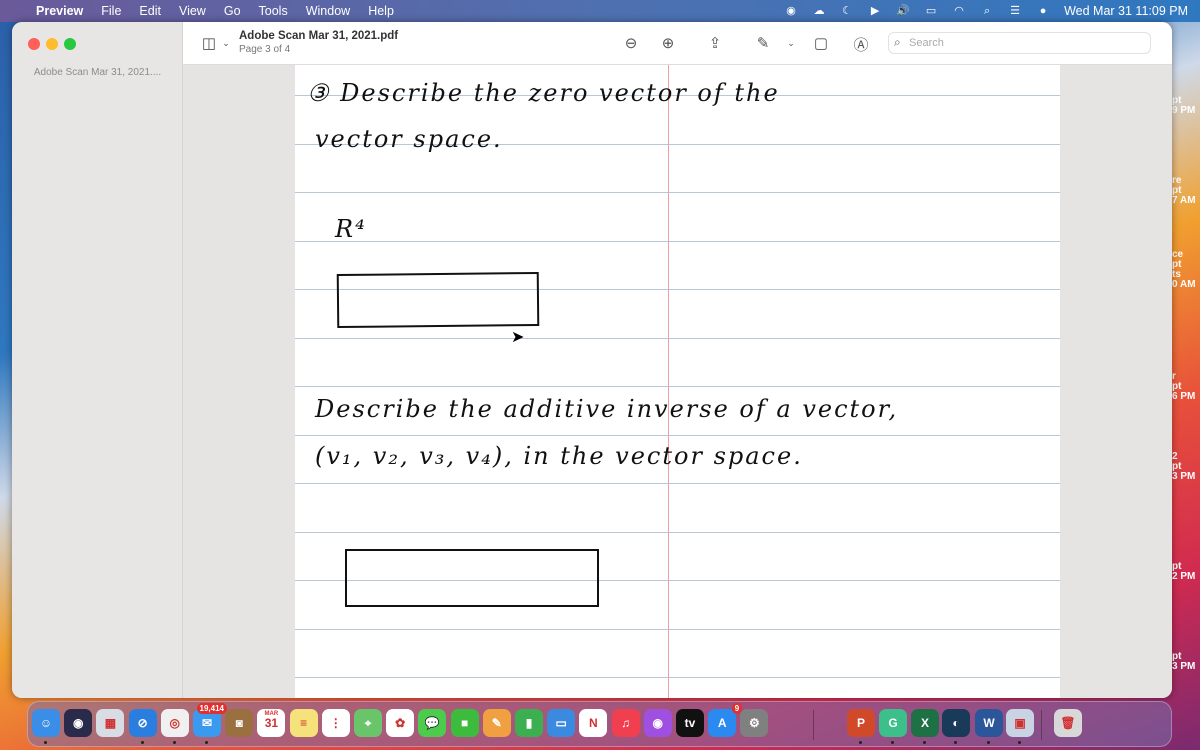 The image size is (1200, 750). I want to click on apple-tv-glyph: tv, so click(690, 723).